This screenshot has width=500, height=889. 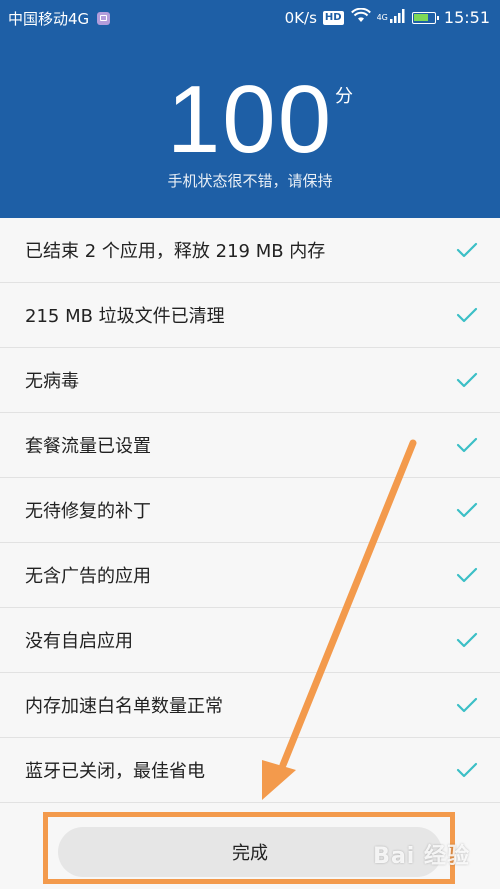 I want to click on result-row: 已结束 2 个应用，释放 219 MB 内存, so click(x=250, y=250).